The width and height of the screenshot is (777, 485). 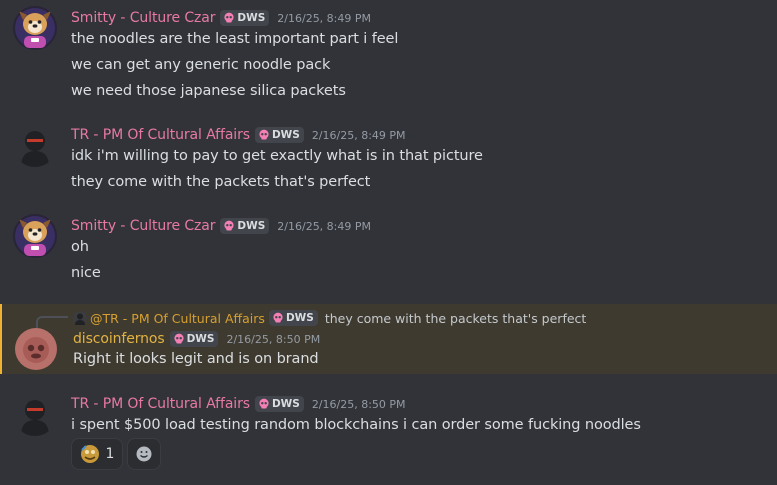 I want to click on discoinfernos-avatar-icon, so click(x=36, y=349).